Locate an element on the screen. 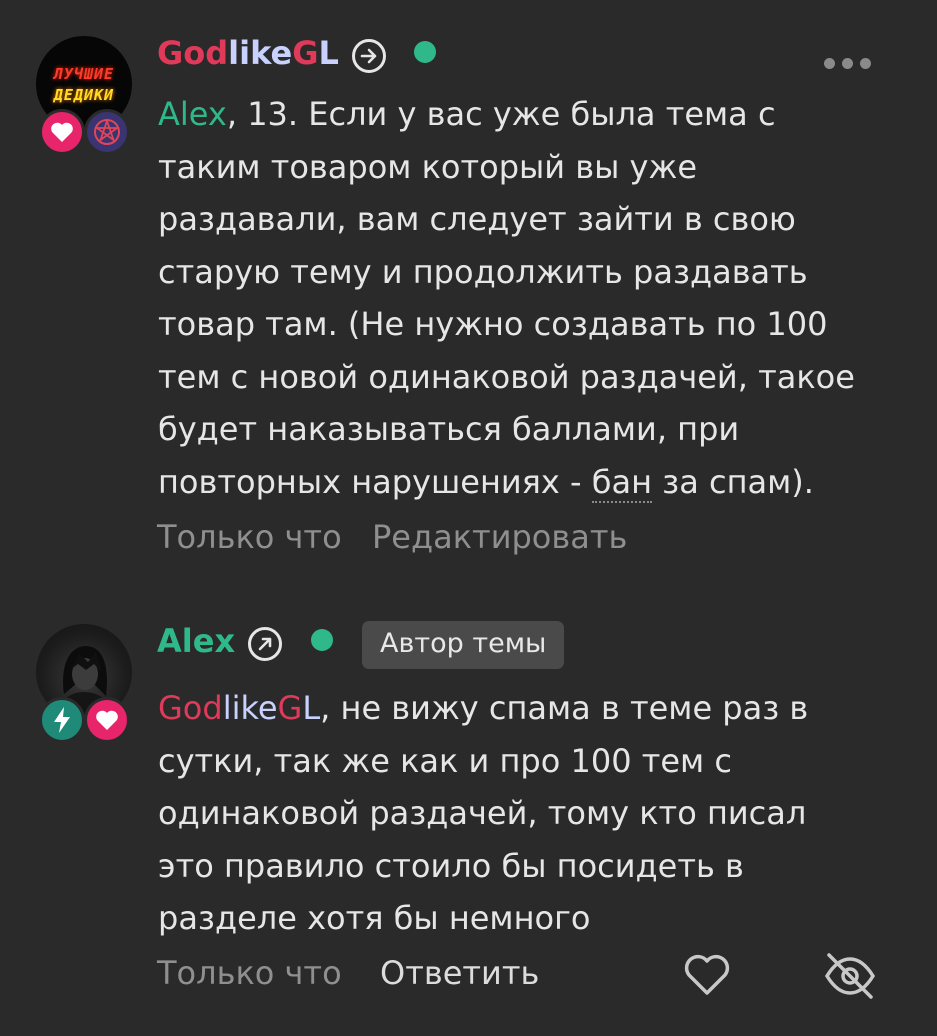 The width and height of the screenshot is (937, 1036). lightning-badge-icon is located at coordinates (62, 720).